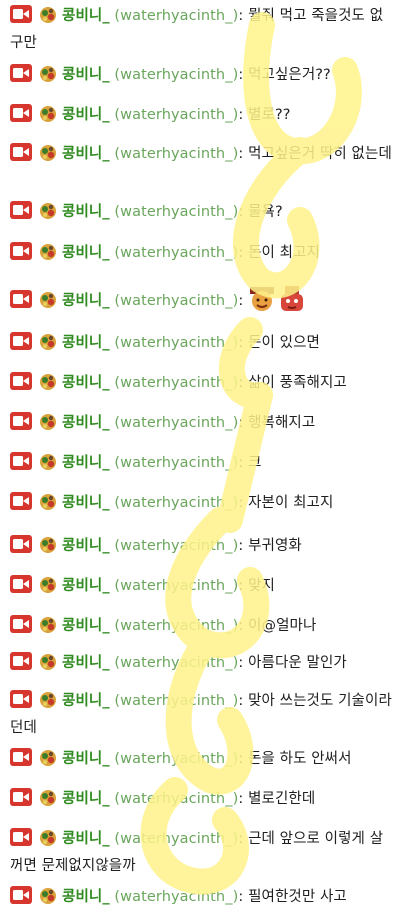 The height and width of the screenshot is (921, 400). What do you see at coordinates (284, 253) in the screenshot?
I see `chat-message-text: 돈이 최고지` at bounding box center [284, 253].